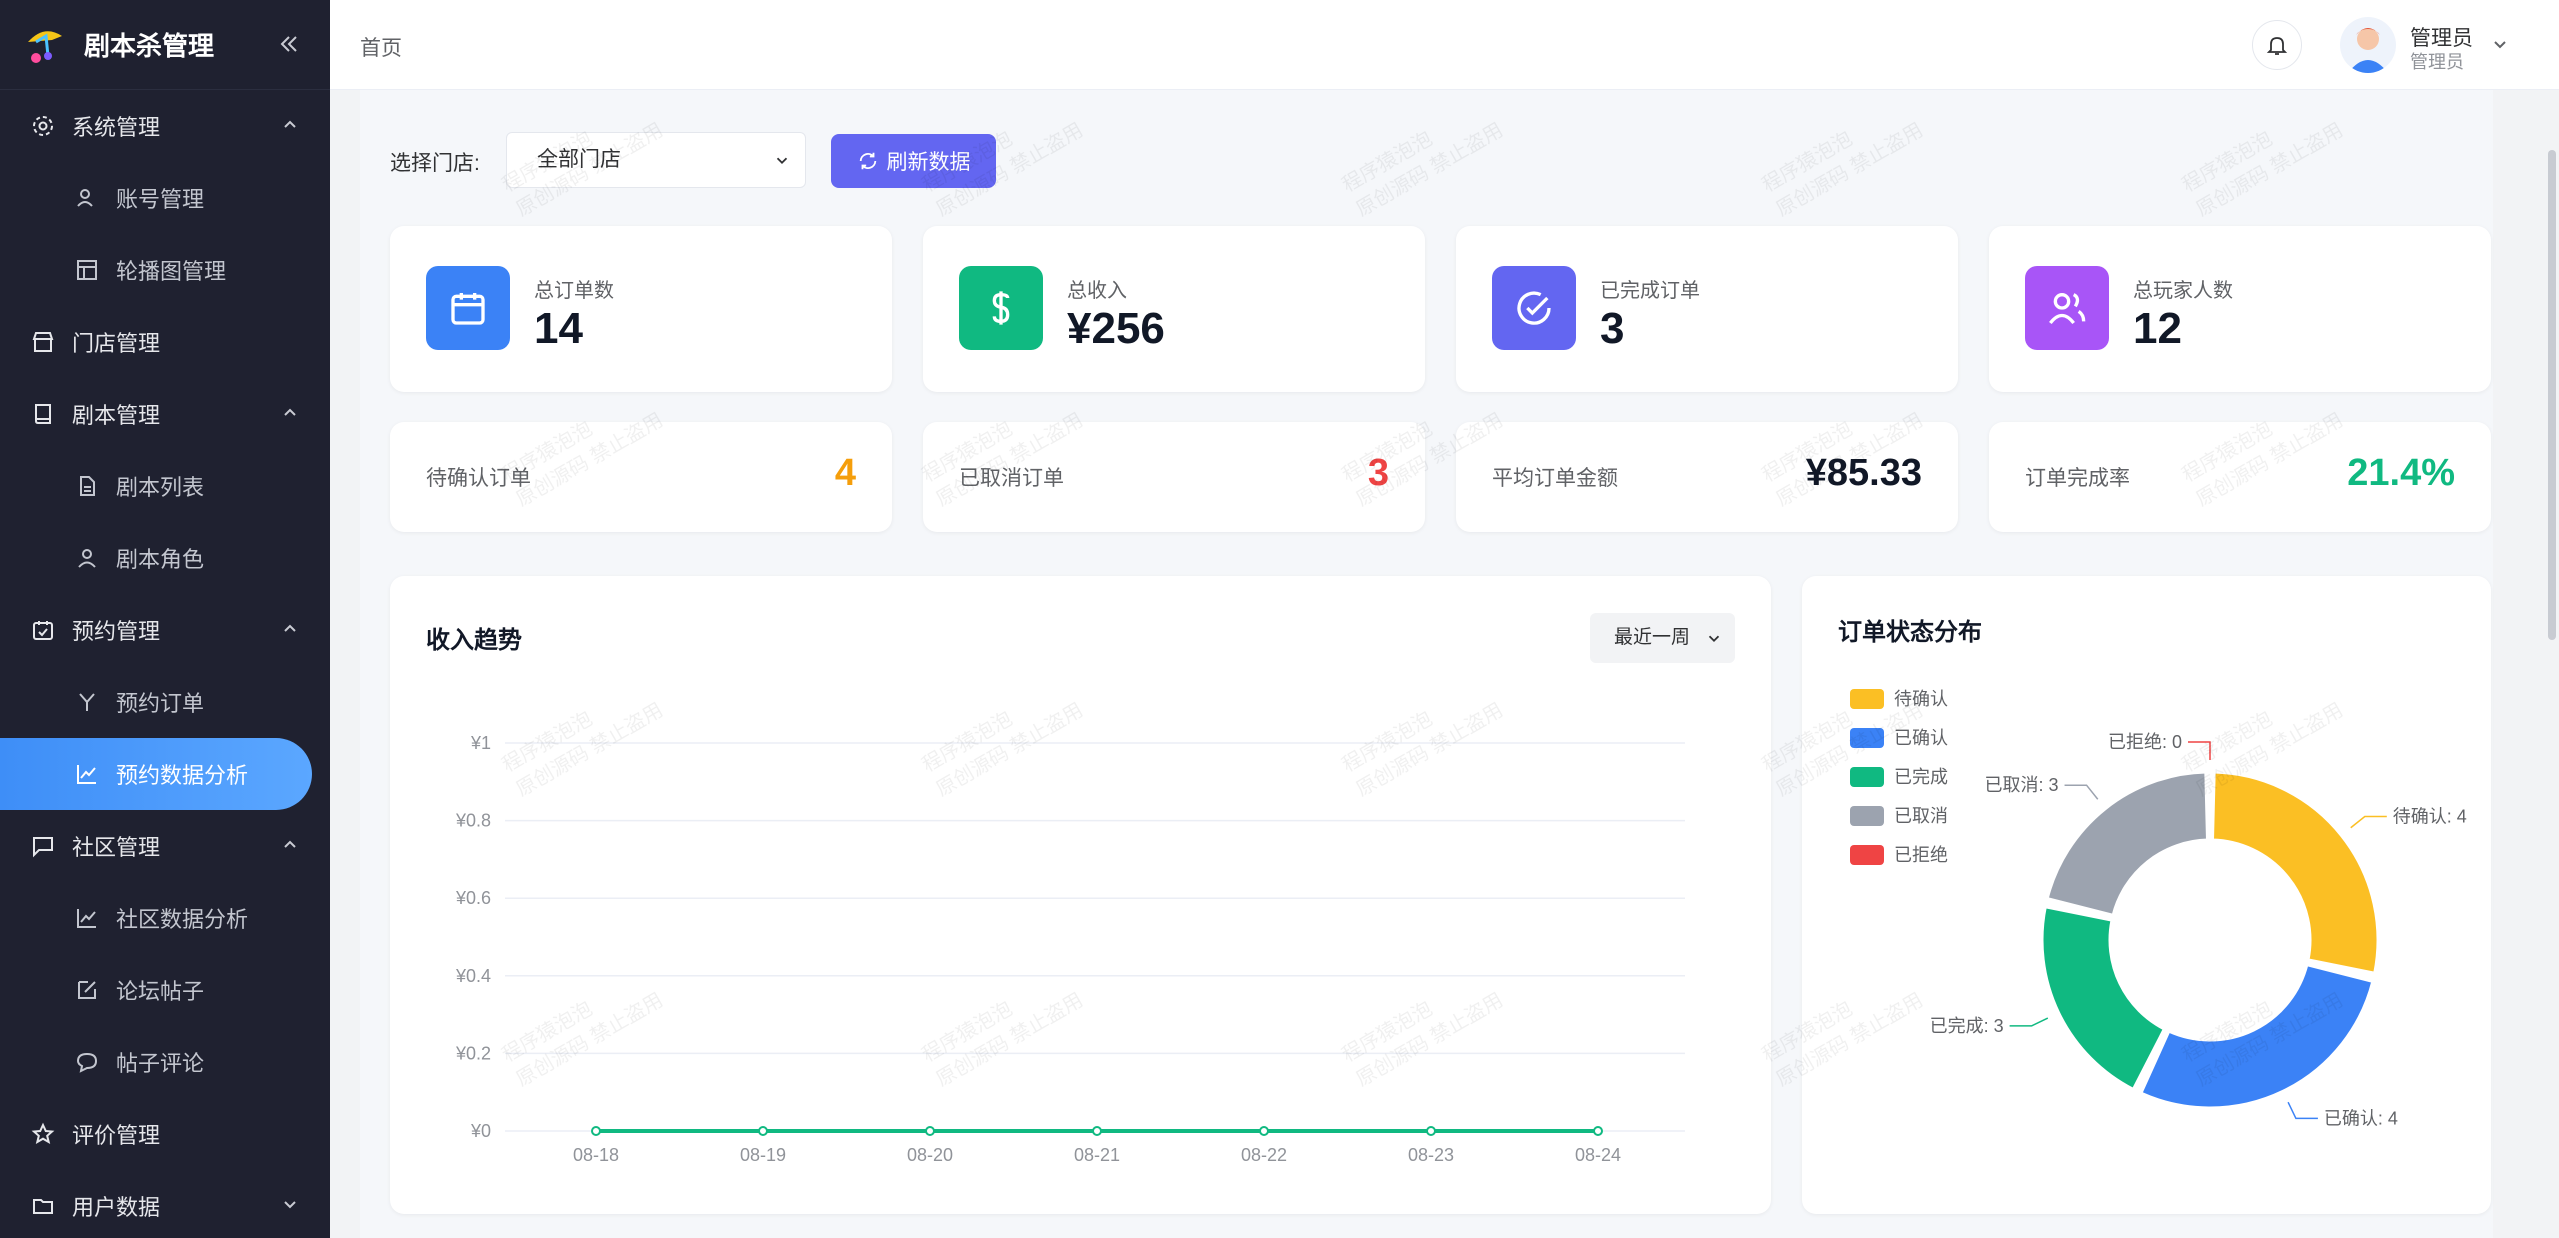 This screenshot has height=1238, width=2559. What do you see at coordinates (641, 309) in the screenshot?
I see `stat-card-total-orders: 总订单数 14` at bounding box center [641, 309].